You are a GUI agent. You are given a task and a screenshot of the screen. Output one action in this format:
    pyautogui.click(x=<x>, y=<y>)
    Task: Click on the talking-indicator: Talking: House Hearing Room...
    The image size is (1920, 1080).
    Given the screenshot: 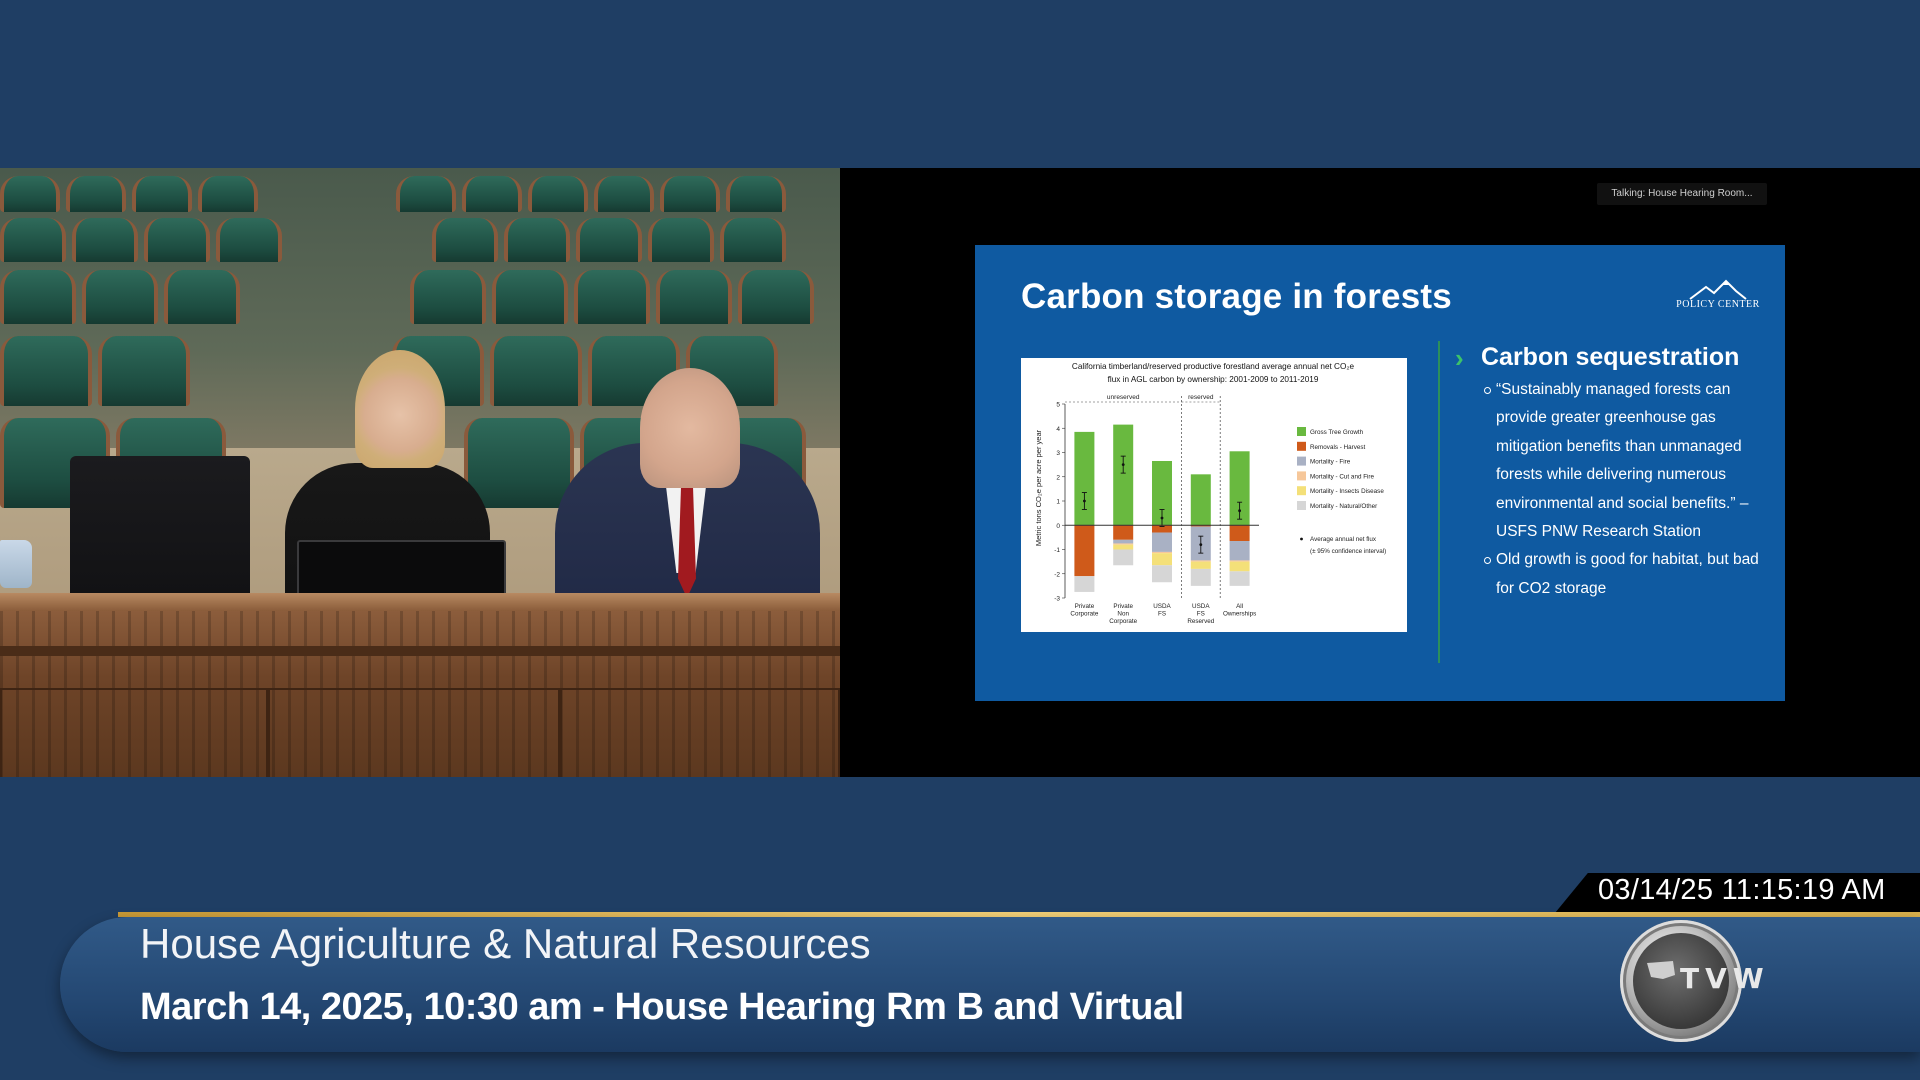 What is the action you would take?
    pyautogui.click(x=1682, y=194)
    